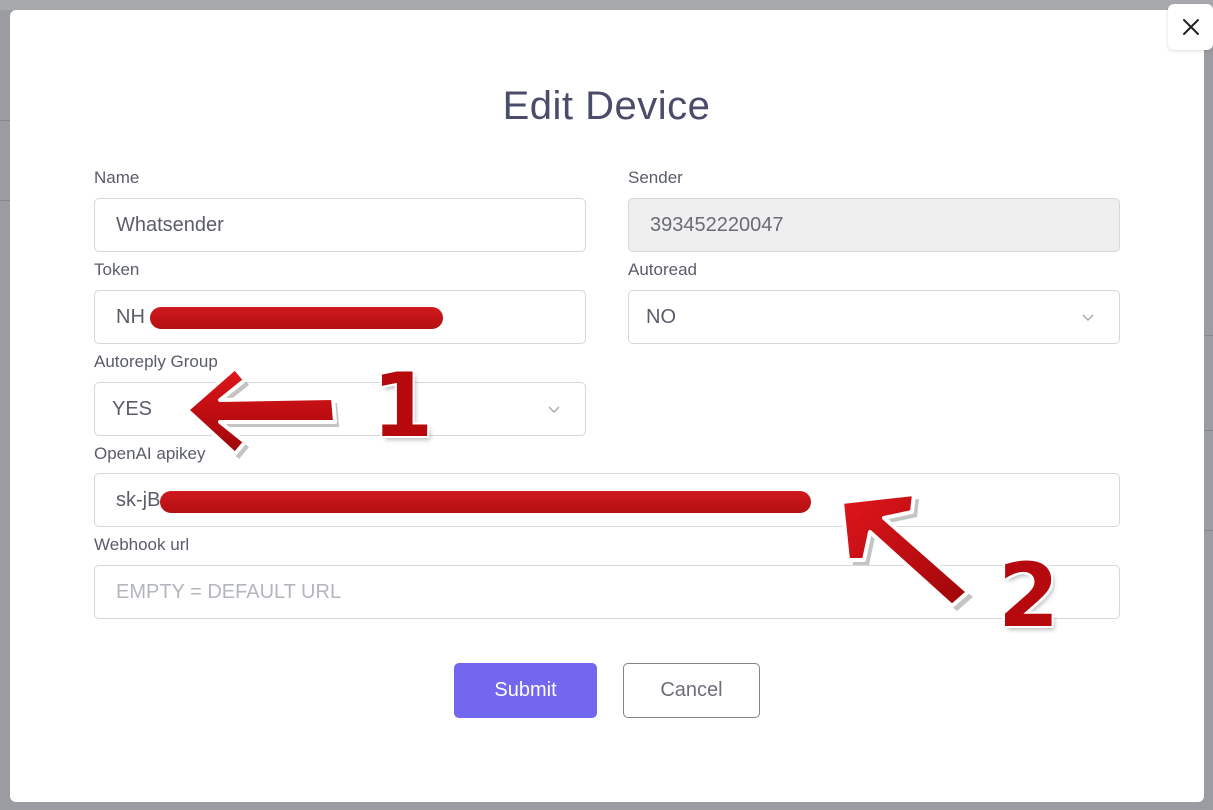  What do you see at coordinates (130, 316) in the screenshot?
I see `token-value: NH` at bounding box center [130, 316].